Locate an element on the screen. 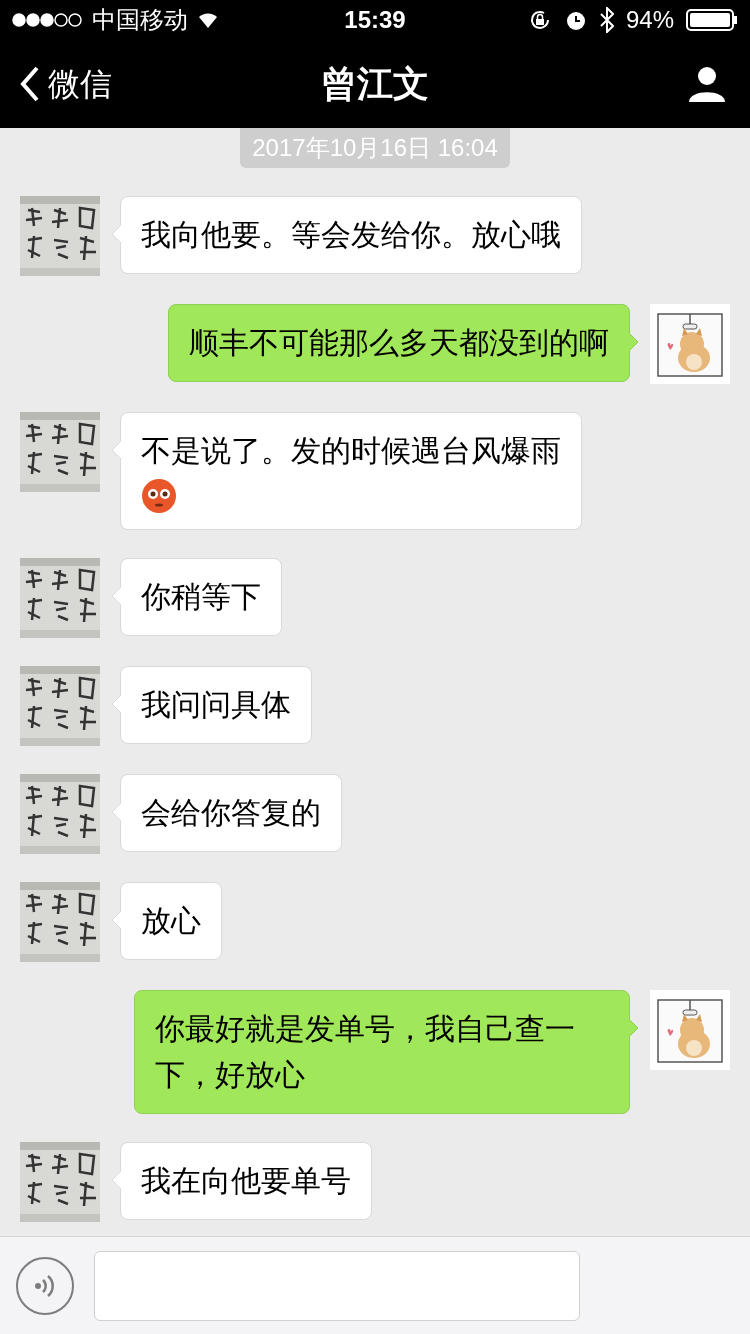 The image size is (750, 1334). back-button: 微信 is located at coordinates (66, 84).